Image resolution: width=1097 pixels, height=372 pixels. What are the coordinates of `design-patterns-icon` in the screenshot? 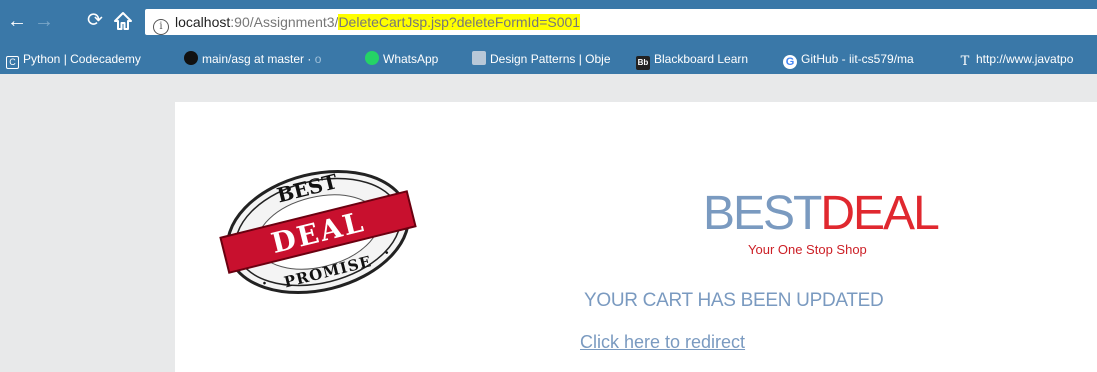 It's located at (479, 58).